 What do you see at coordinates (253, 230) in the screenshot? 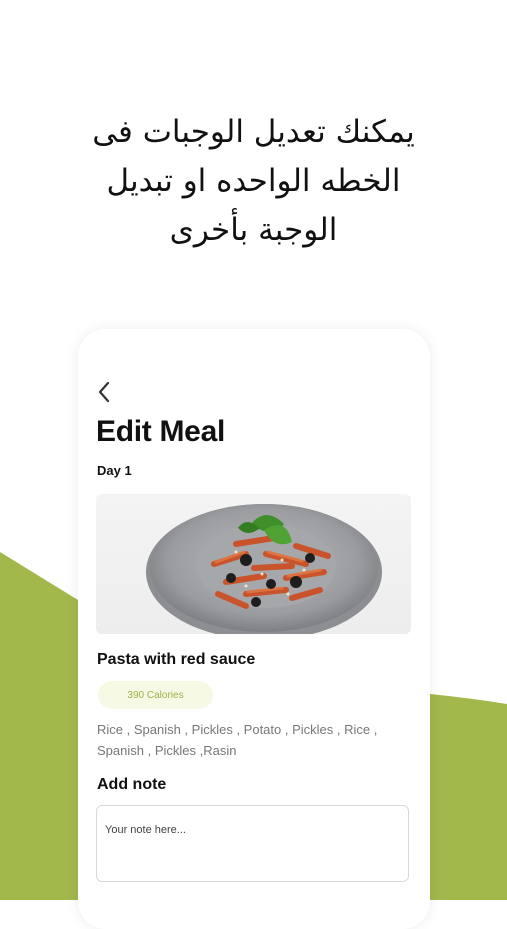
I see `headline-line-3: الوجبة بأخرى` at bounding box center [253, 230].